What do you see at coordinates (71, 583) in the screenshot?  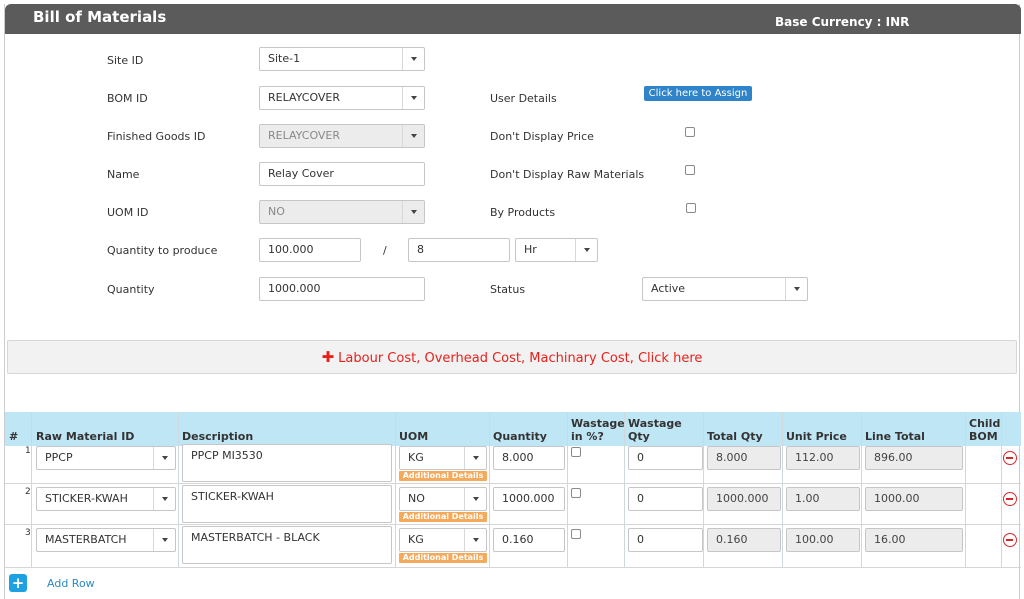 I see `add-row-link: Add Row` at bounding box center [71, 583].